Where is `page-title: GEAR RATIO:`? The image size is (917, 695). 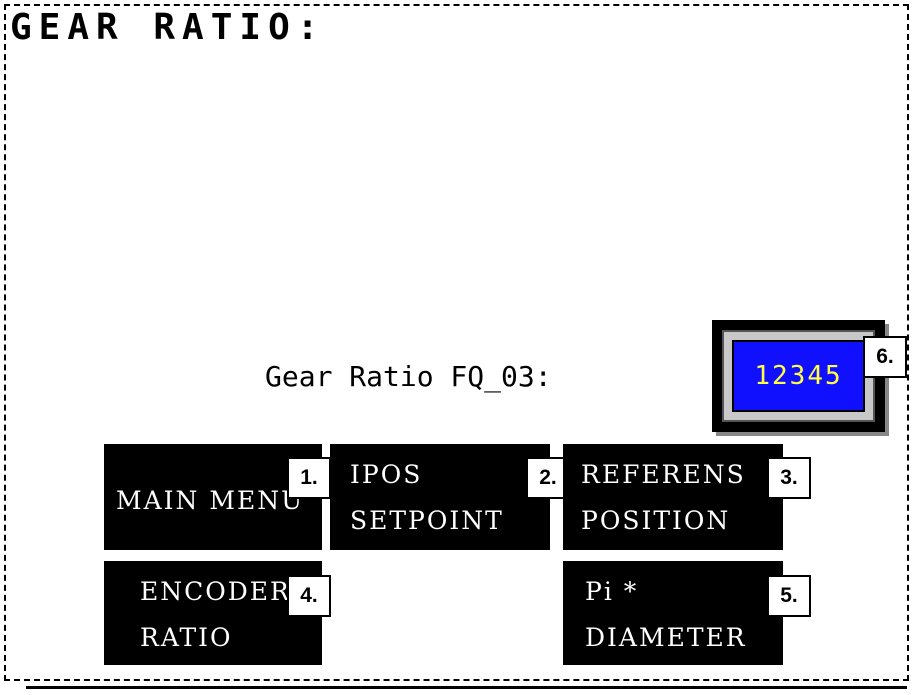 page-title: GEAR RATIO: is located at coordinates (168, 27).